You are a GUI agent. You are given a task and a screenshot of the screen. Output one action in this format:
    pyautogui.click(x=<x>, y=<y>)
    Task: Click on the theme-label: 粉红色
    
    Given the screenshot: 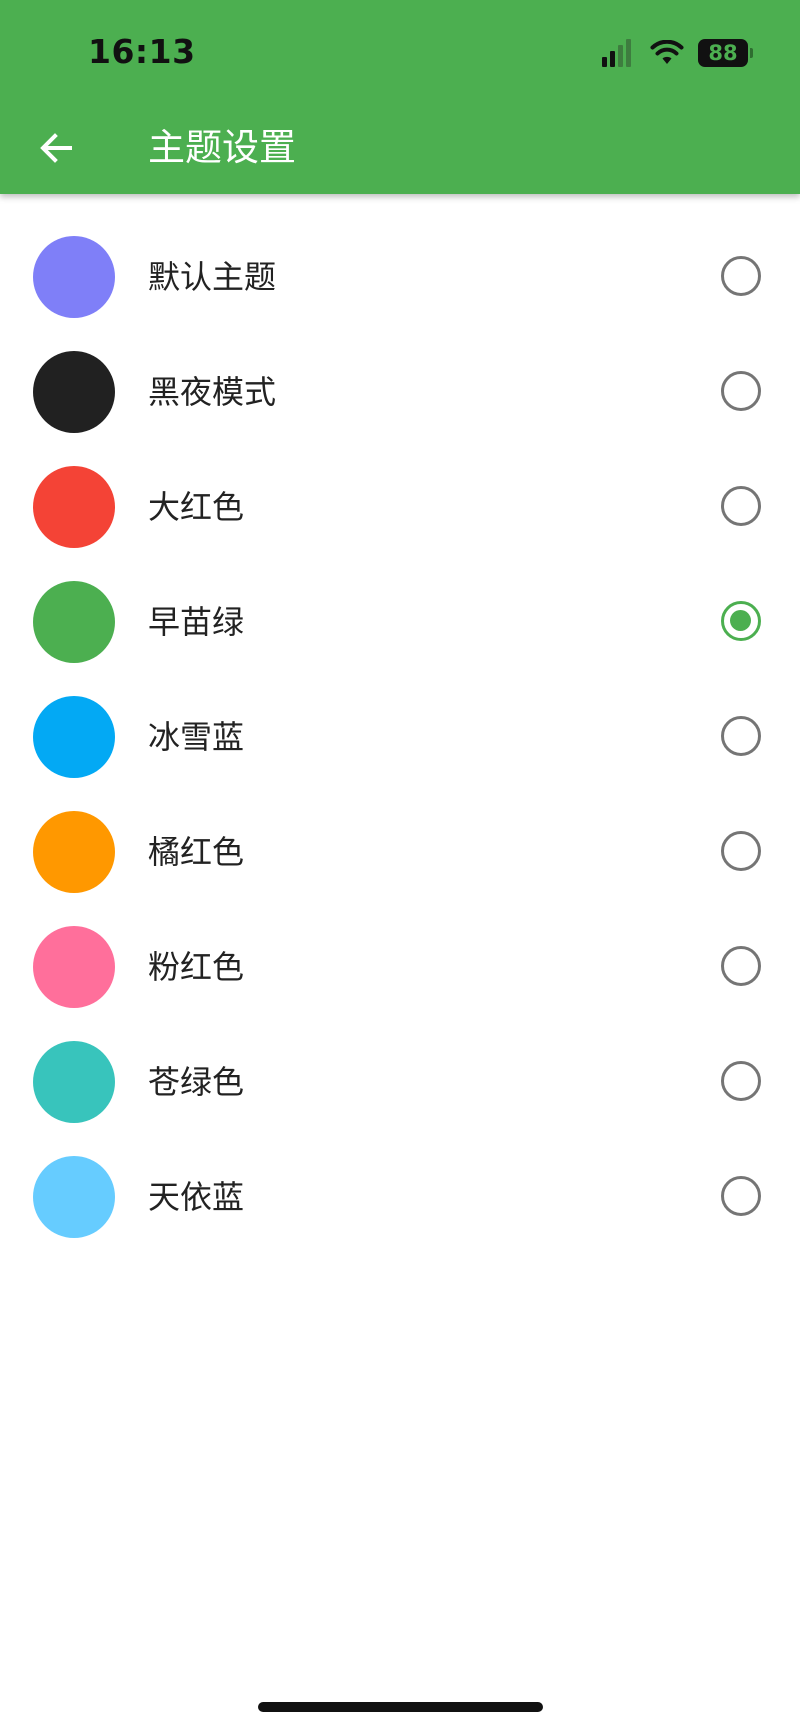 What is the action you would take?
    pyautogui.click(x=196, y=967)
    